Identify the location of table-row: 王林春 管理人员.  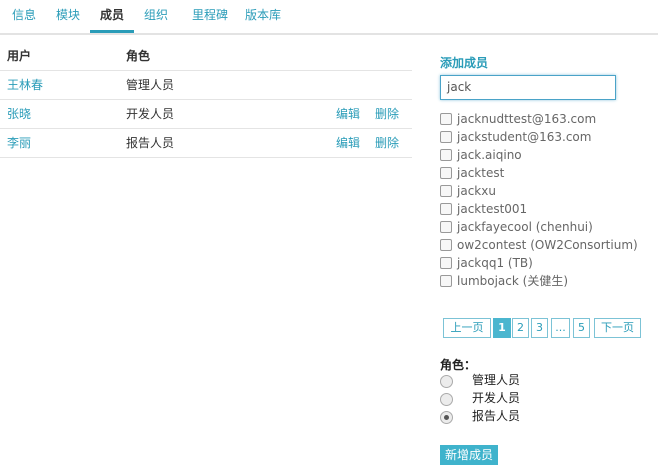
(206, 85).